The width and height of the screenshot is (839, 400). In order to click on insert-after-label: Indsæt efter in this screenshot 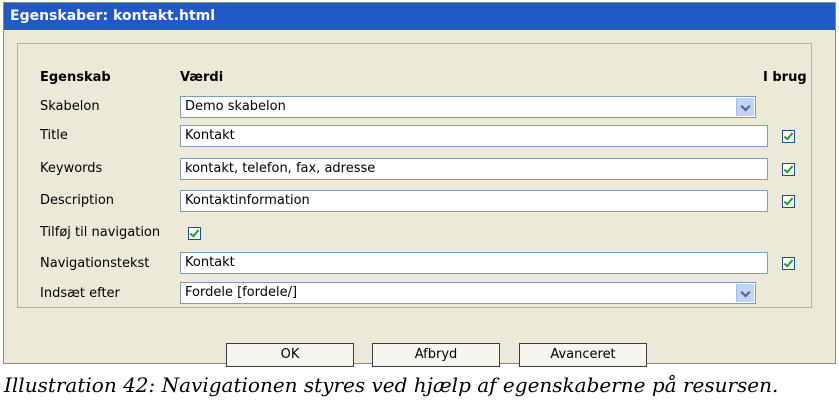, I will do `click(80, 293)`.